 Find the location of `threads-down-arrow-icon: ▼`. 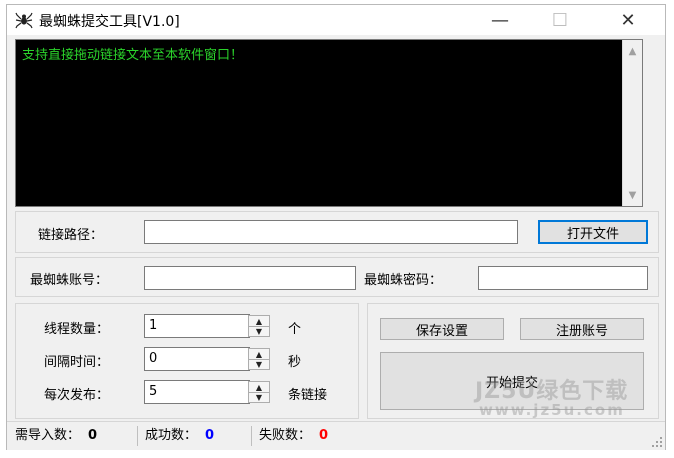

threads-down-arrow-icon: ▼ is located at coordinates (259, 331).